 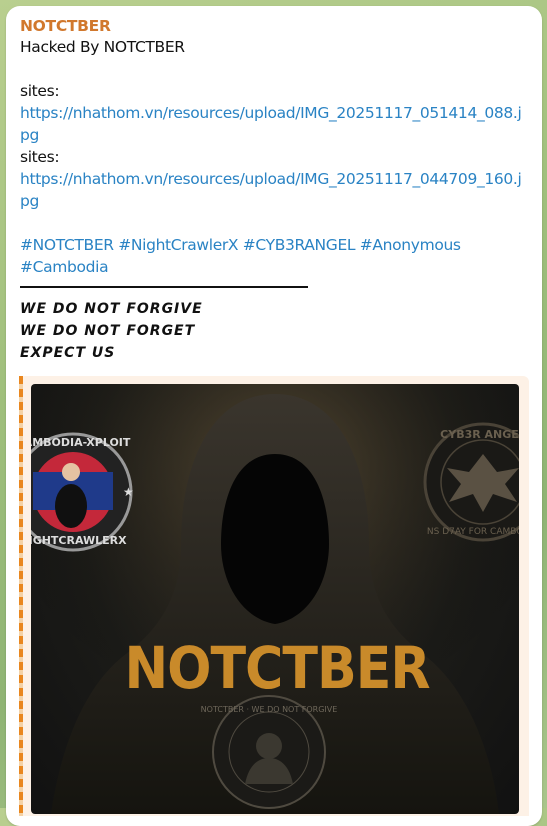 What do you see at coordinates (40, 91) in the screenshot?
I see `sites-label-1: sites:` at bounding box center [40, 91].